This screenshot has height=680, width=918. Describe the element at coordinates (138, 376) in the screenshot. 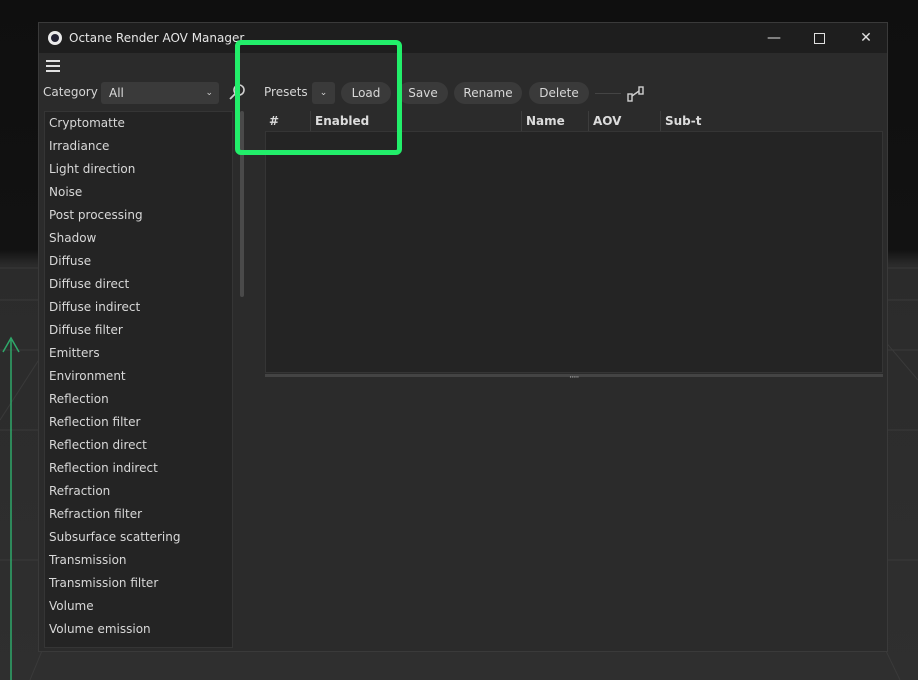

I see `category-item: Environment` at that location.